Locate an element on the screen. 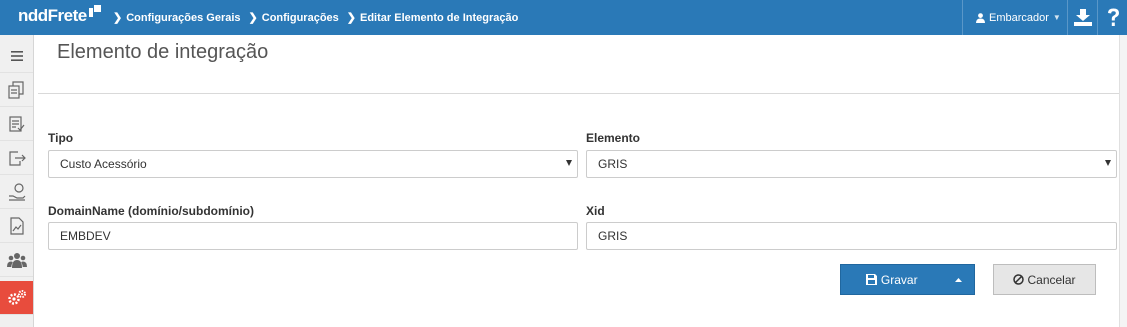 The width and height of the screenshot is (1127, 327). download-button is located at coordinates (1082, 17).